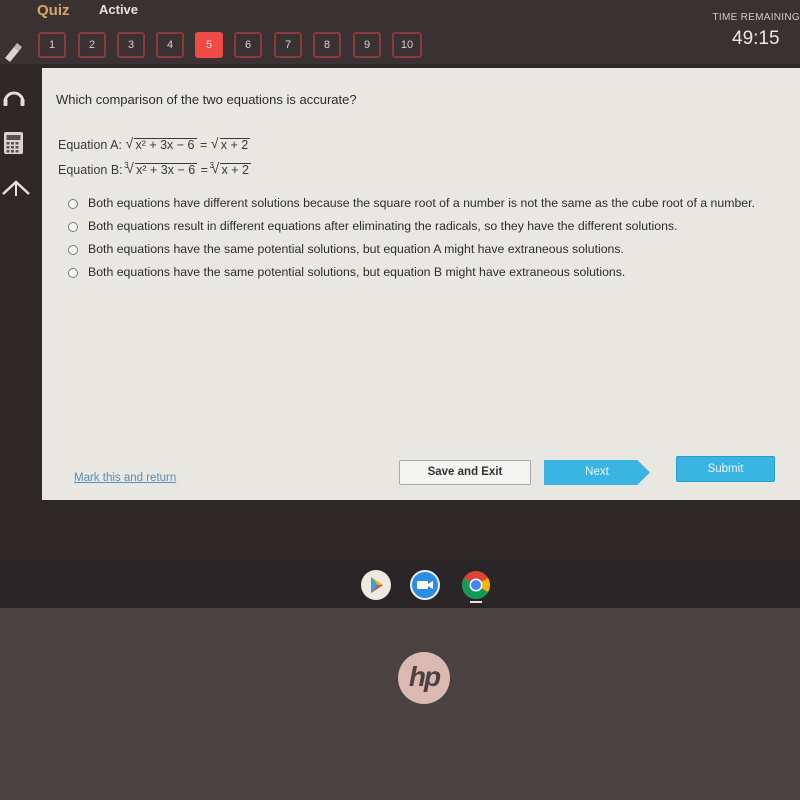 The width and height of the screenshot is (800, 800). What do you see at coordinates (248, 45) in the screenshot?
I see `question-button-6: 6` at bounding box center [248, 45].